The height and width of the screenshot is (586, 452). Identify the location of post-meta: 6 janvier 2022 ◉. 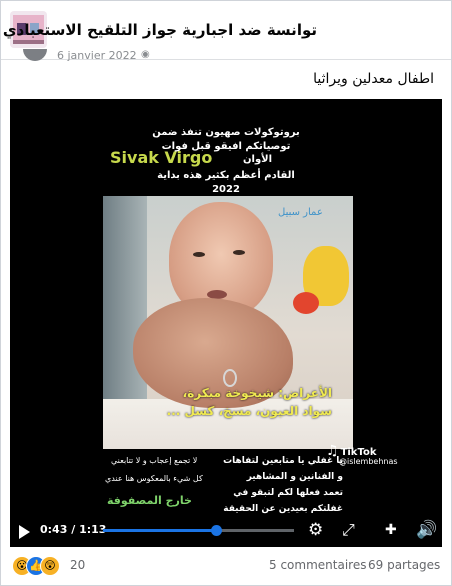
(88, 56).